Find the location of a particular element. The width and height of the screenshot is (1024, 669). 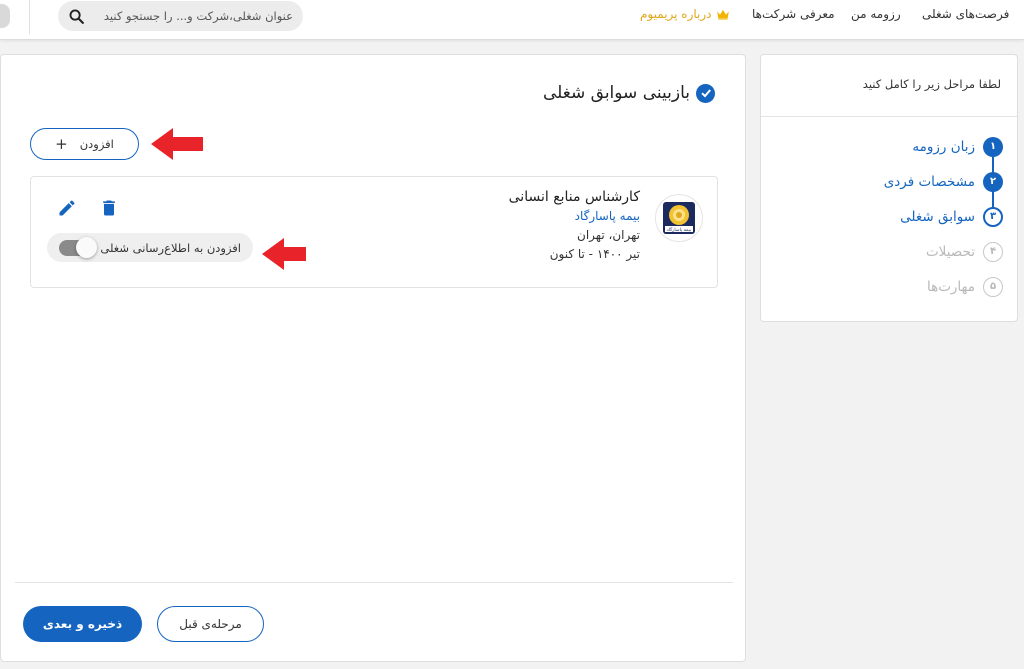

edit-icon is located at coordinates (67, 208).